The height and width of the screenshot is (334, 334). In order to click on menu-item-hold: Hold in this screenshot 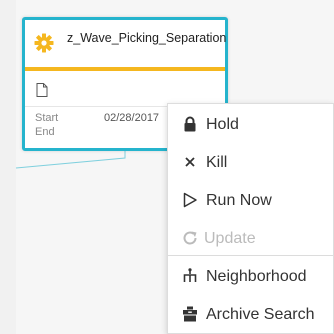, I will do `click(250, 124)`.